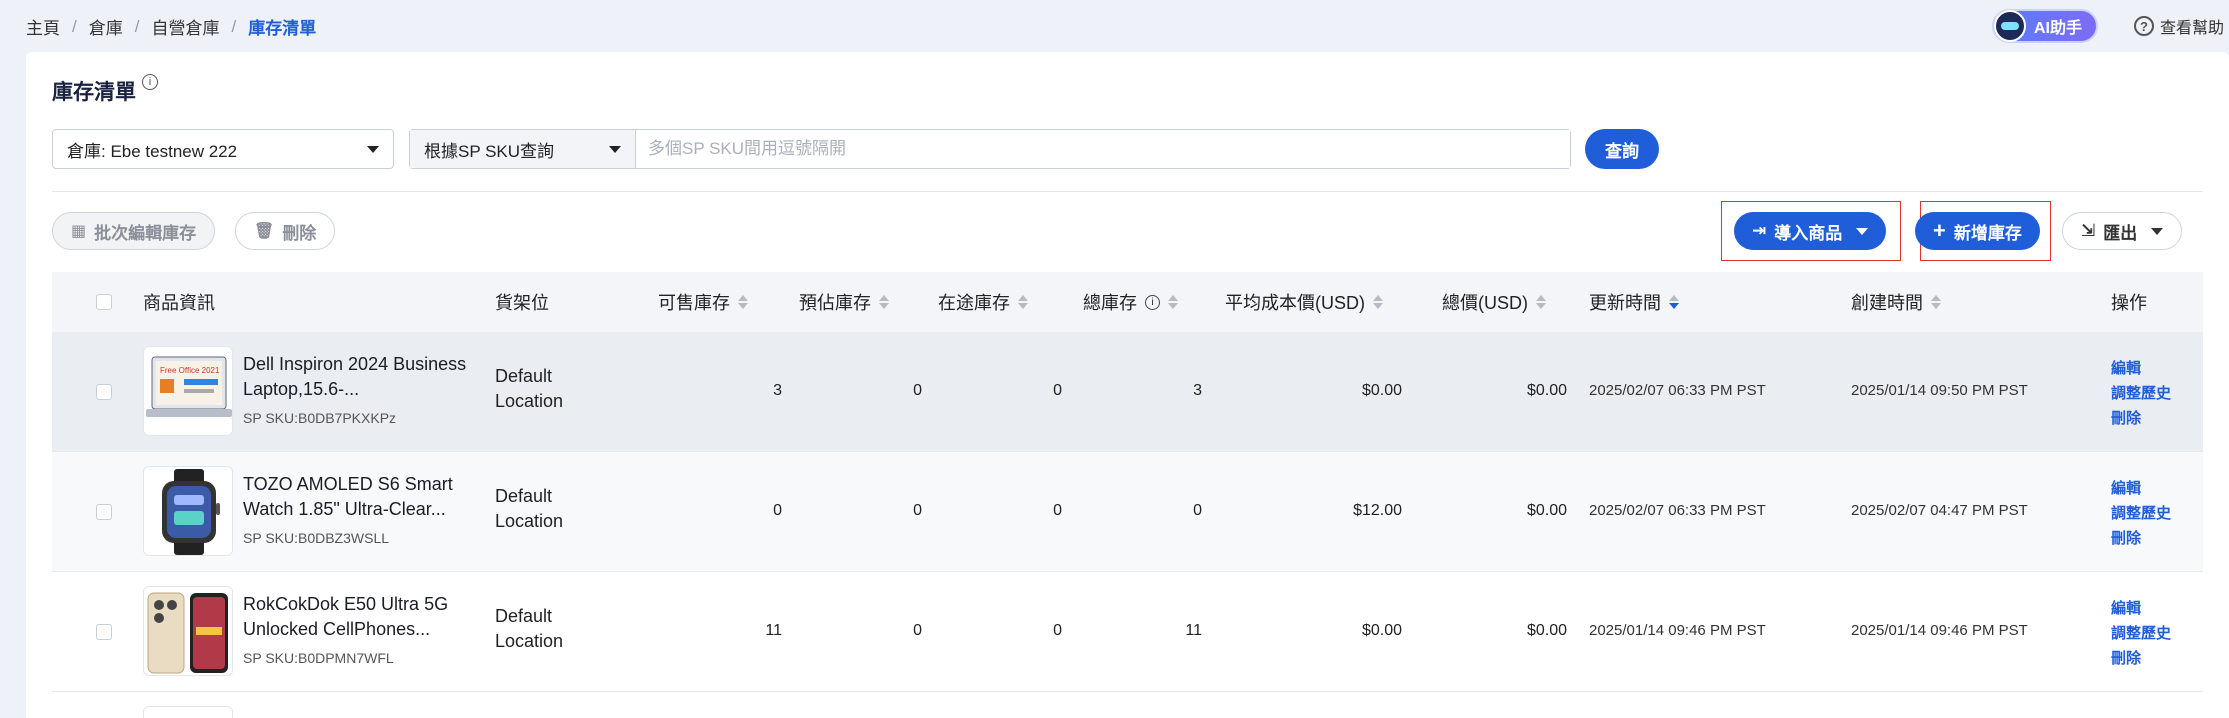 This screenshot has width=2229, height=718. What do you see at coordinates (188, 391) in the screenshot?
I see `product-thumbnail: Free Office 2021` at bounding box center [188, 391].